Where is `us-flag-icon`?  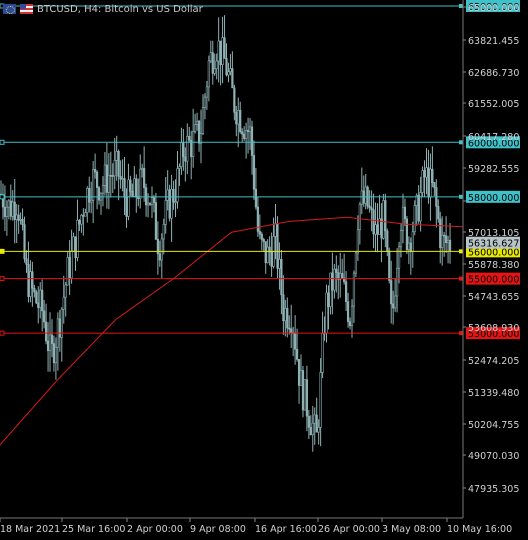
us-flag-icon is located at coordinates (26, 9).